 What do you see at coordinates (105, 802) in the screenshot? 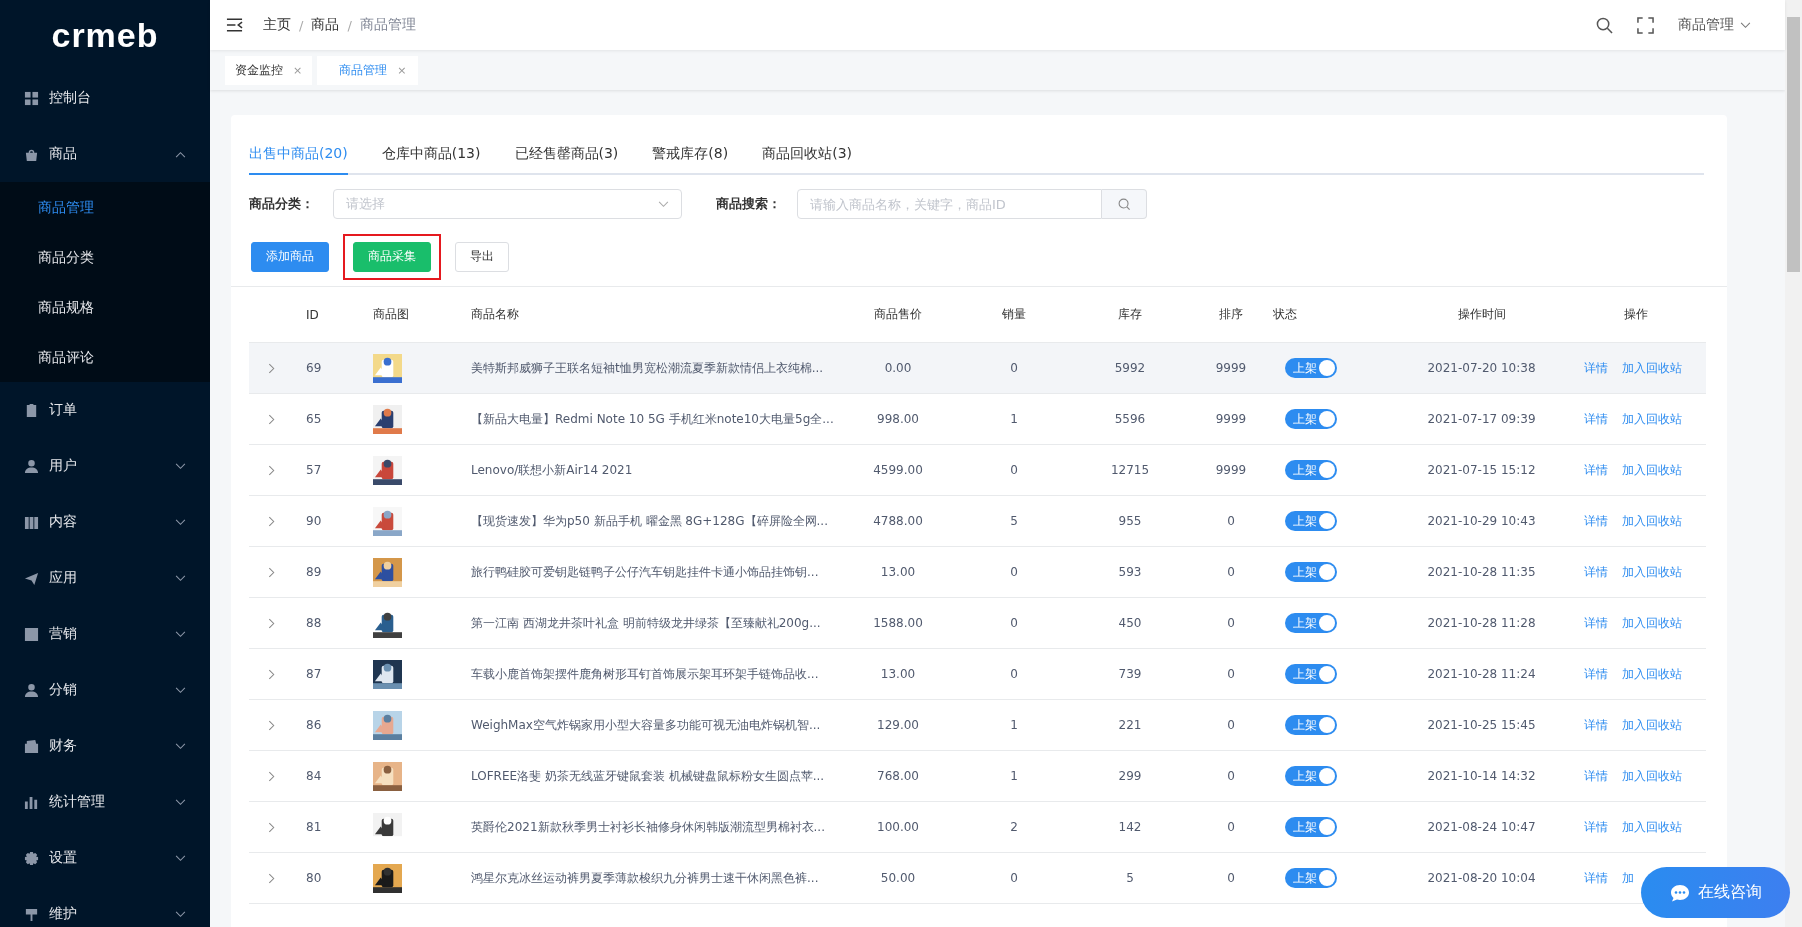
I see `menu-item: 统计管理` at bounding box center [105, 802].